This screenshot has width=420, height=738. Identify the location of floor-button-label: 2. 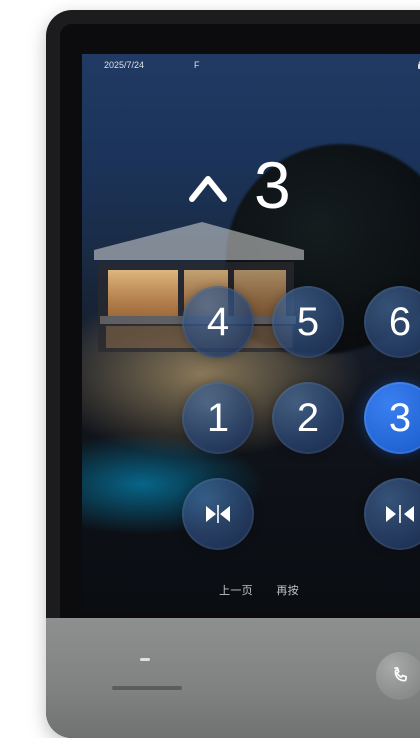
(308, 418).